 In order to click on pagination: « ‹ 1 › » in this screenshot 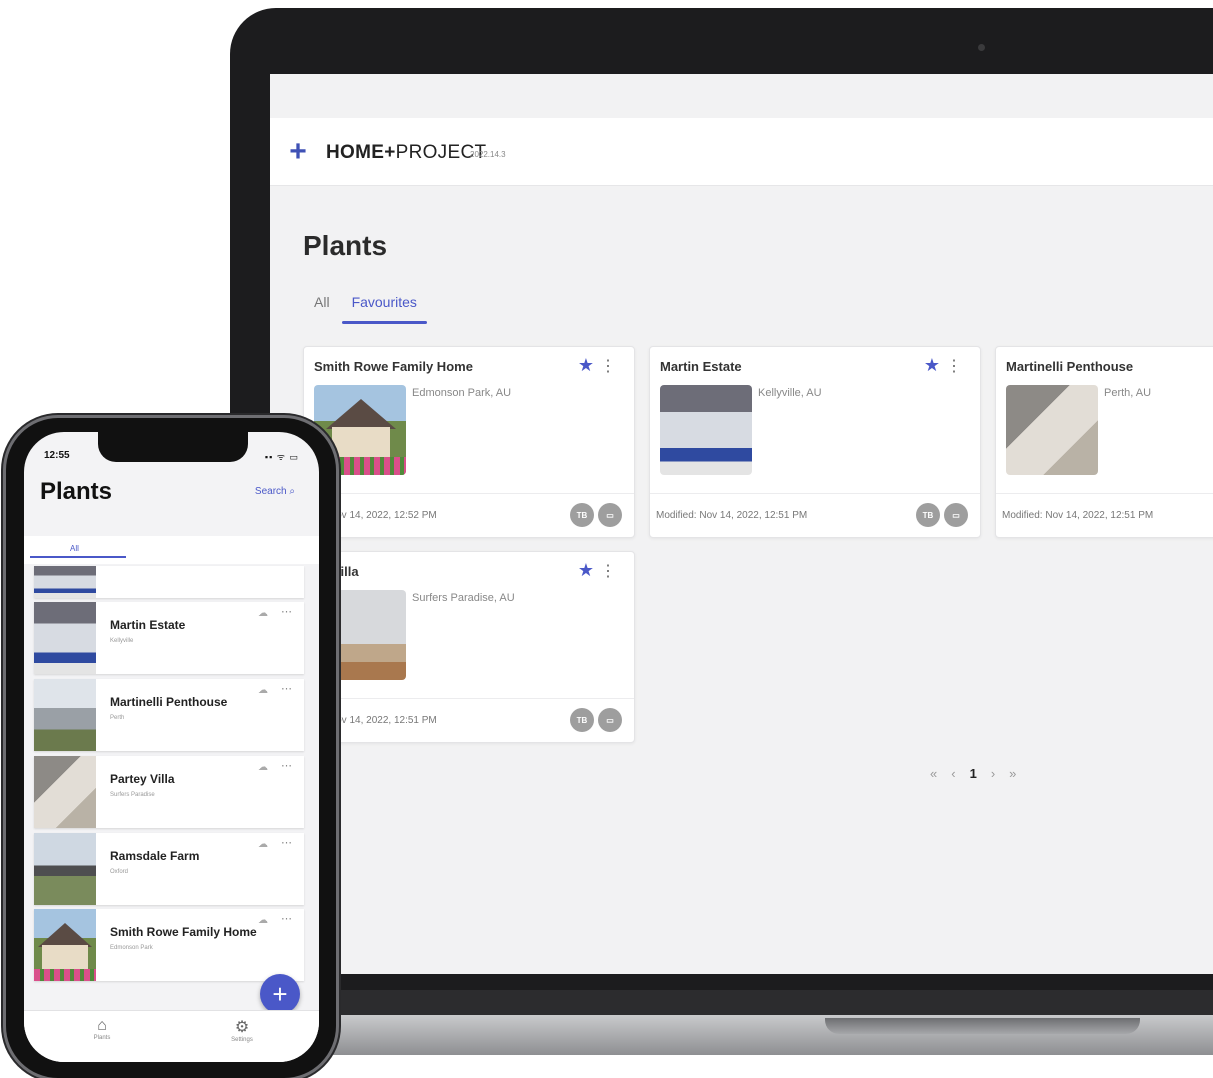, I will do `click(973, 773)`.